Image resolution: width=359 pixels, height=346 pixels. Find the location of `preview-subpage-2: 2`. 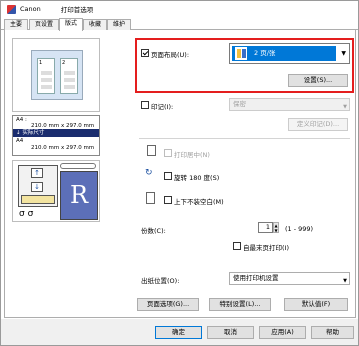

preview-subpage-2: 2 is located at coordinates (69, 76).